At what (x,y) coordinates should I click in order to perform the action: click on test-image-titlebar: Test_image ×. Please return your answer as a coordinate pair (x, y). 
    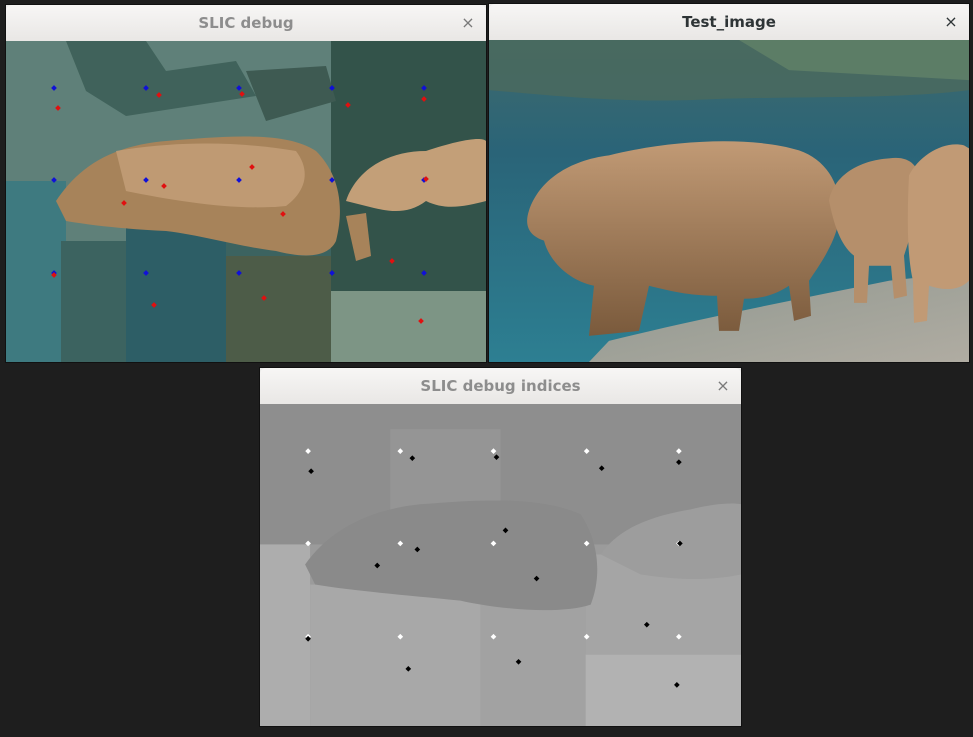
    Looking at the image, I should click on (729, 22).